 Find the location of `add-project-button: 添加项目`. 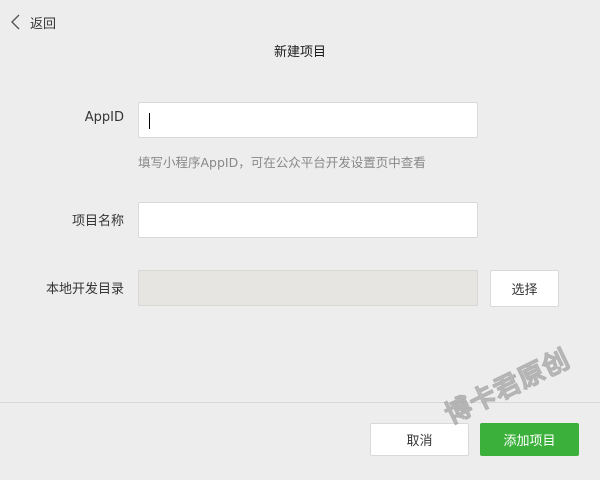

add-project-button: 添加项目 is located at coordinates (529, 439).